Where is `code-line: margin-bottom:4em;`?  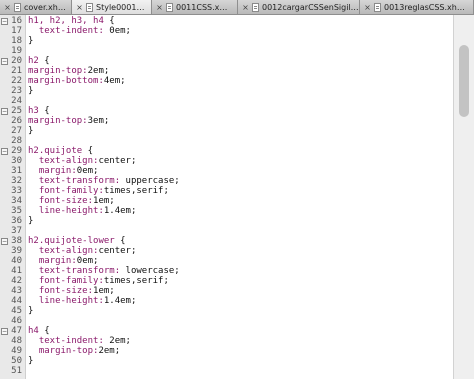
code-line: margin-bottom:4em; is located at coordinates (77, 81).